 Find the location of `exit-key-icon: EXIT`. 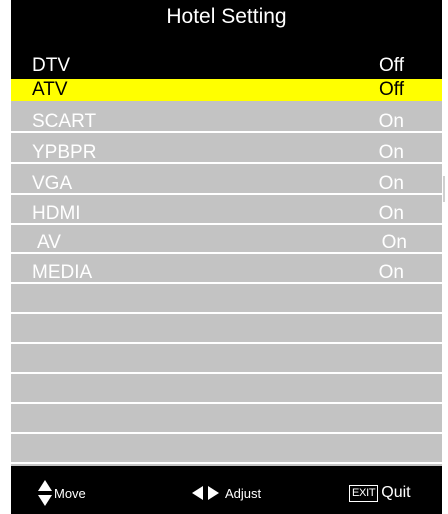

exit-key-icon: EXIT is located at coordinates (364, 493).